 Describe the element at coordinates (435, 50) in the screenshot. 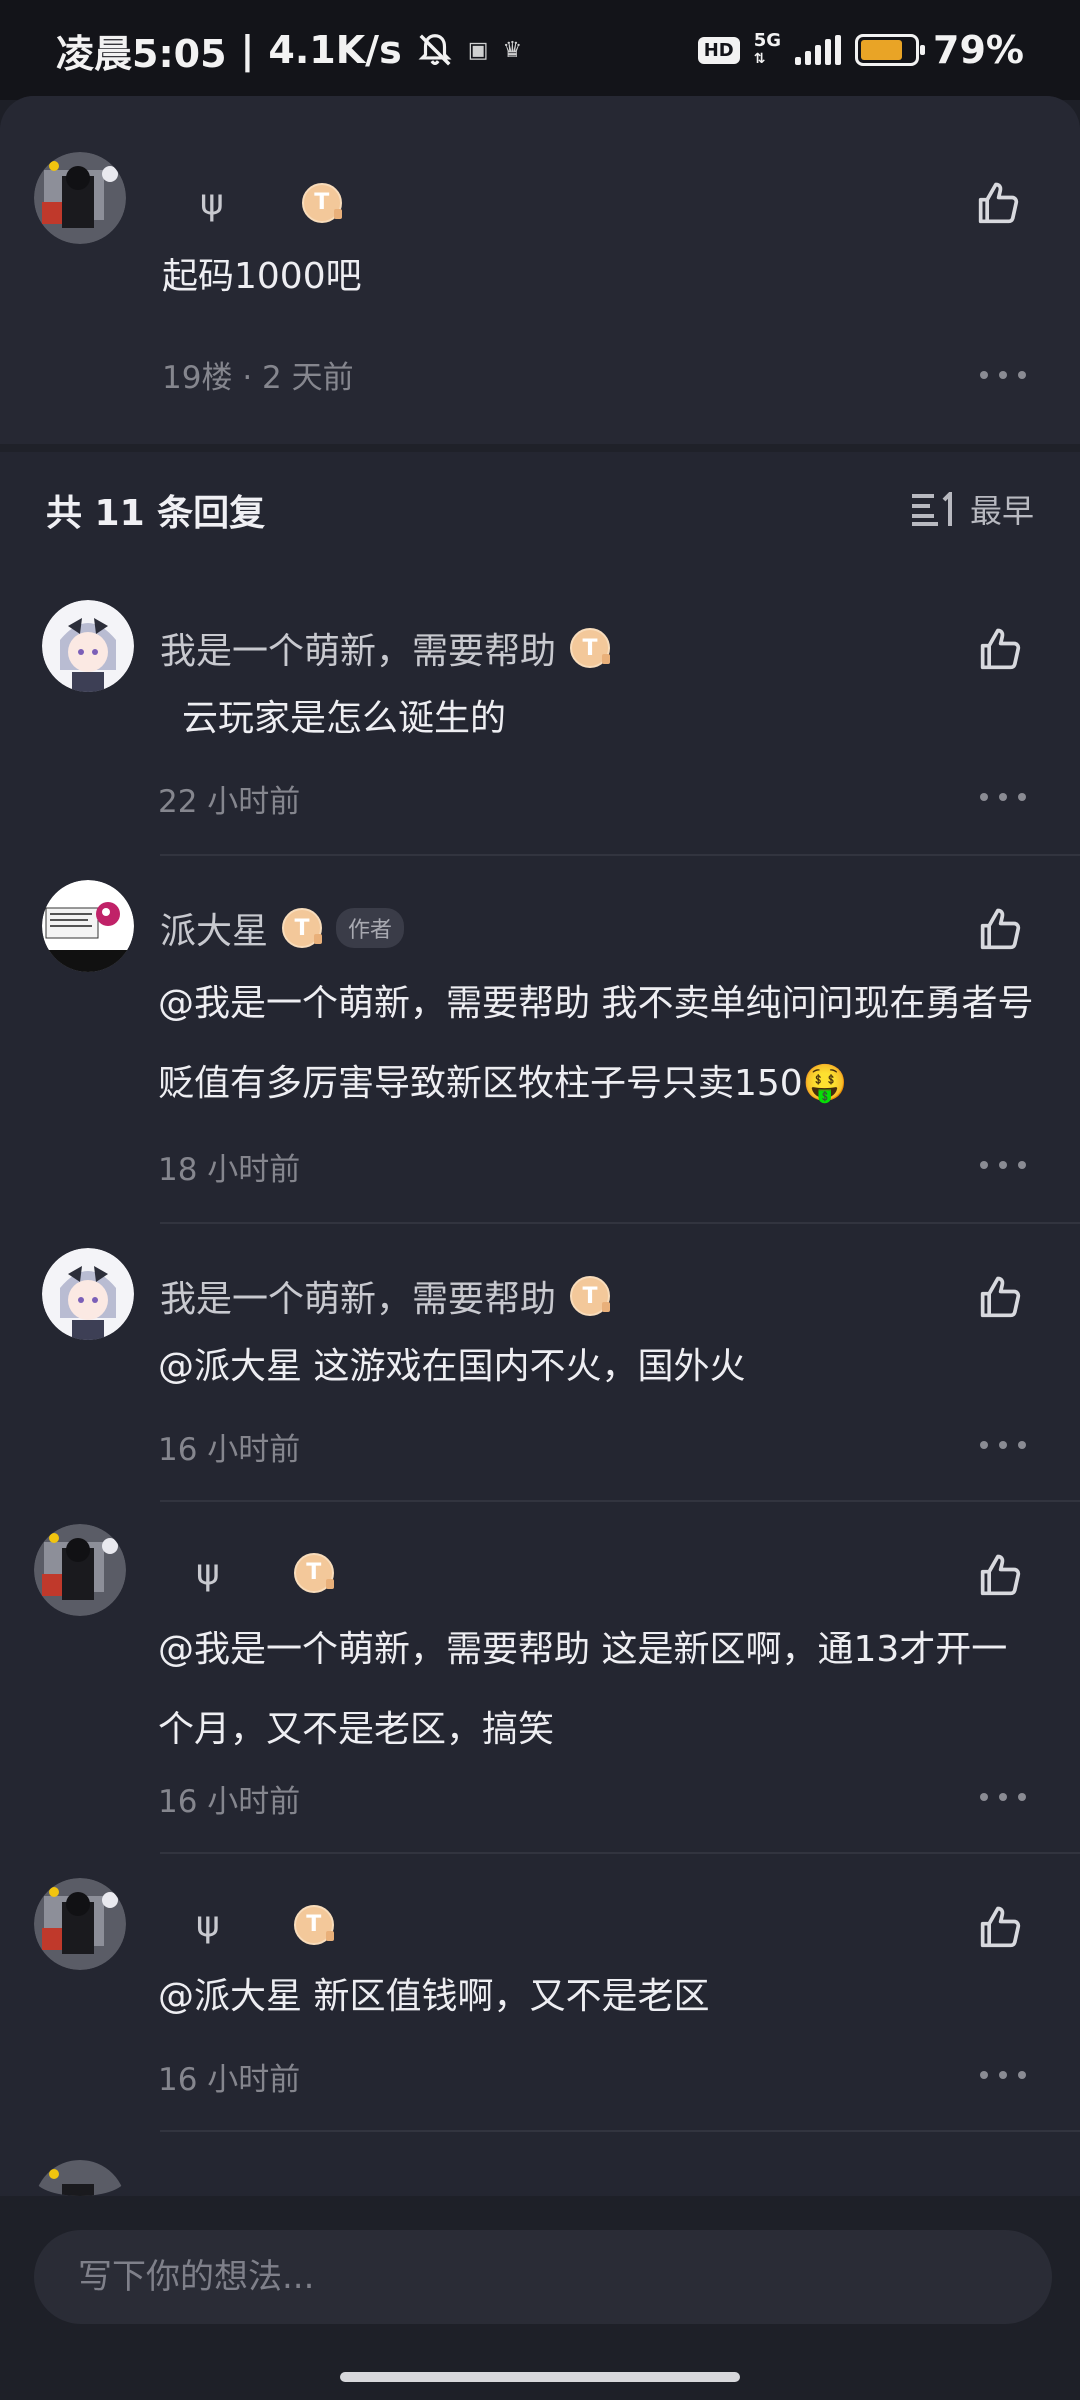

I see `bell-muted-icon` at that location.